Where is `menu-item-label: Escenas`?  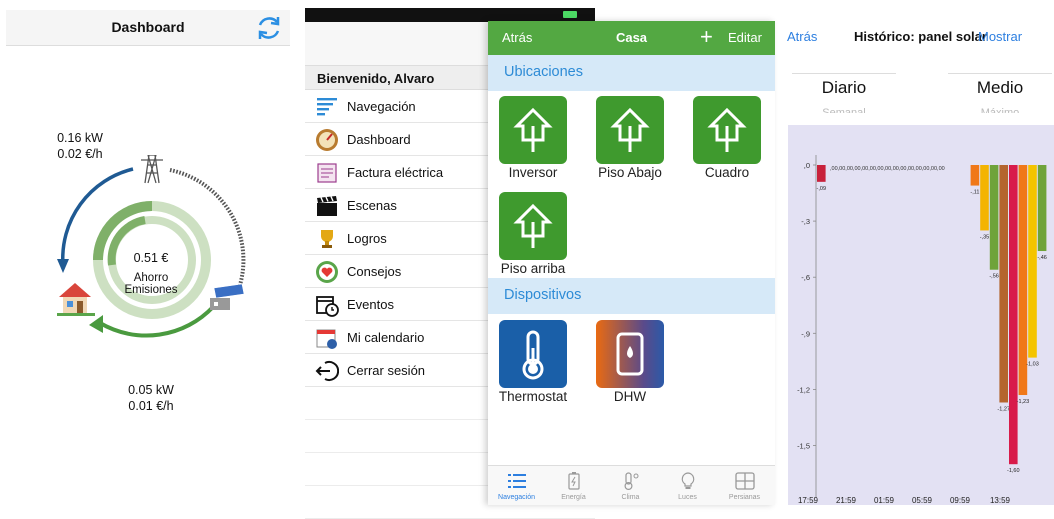
menu-item-label: Escenas is located at coordinates (372, 205).